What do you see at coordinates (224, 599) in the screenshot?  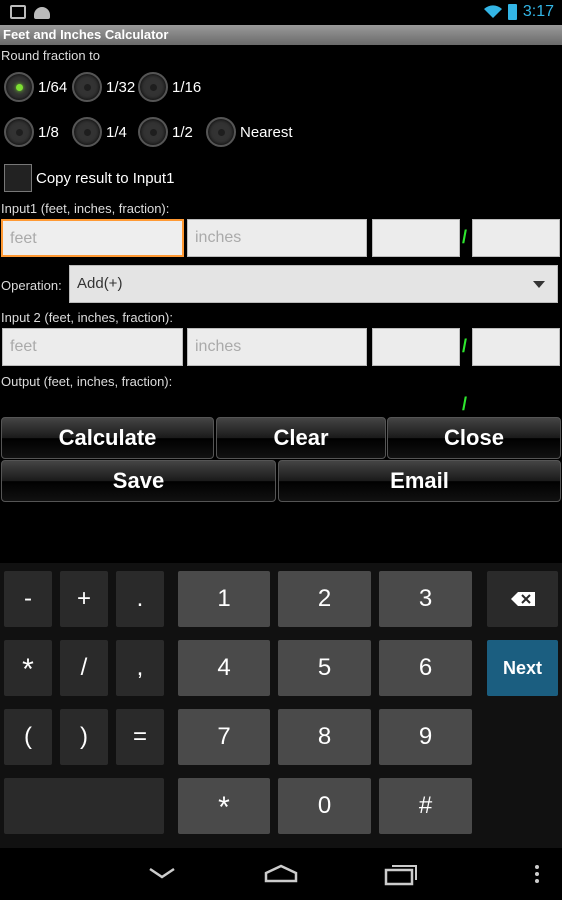 I see `key-1: 1` at bounding box center [224, 599].